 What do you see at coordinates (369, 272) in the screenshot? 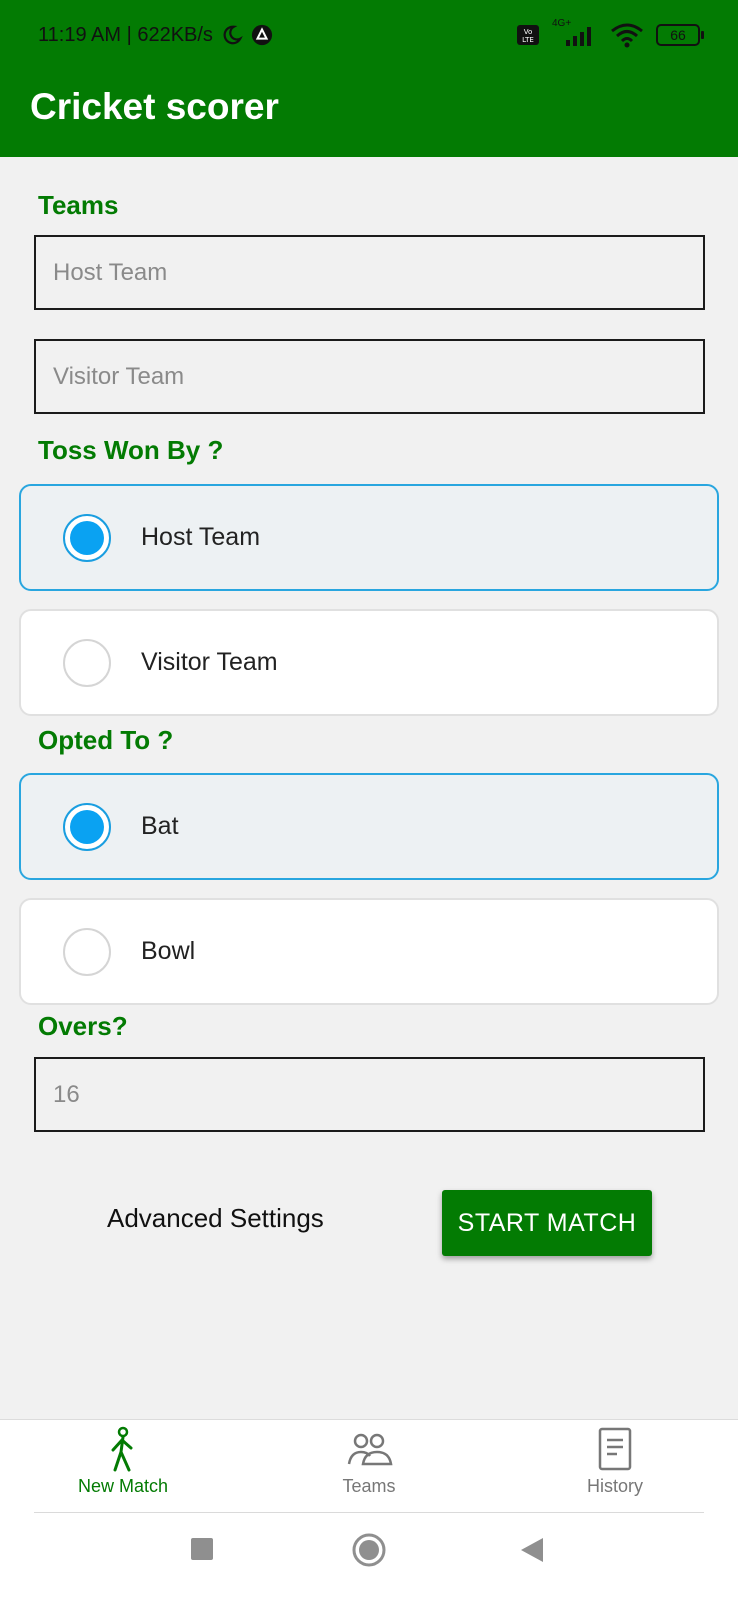
I see `host-team-input` at bounding box center [369, 272].